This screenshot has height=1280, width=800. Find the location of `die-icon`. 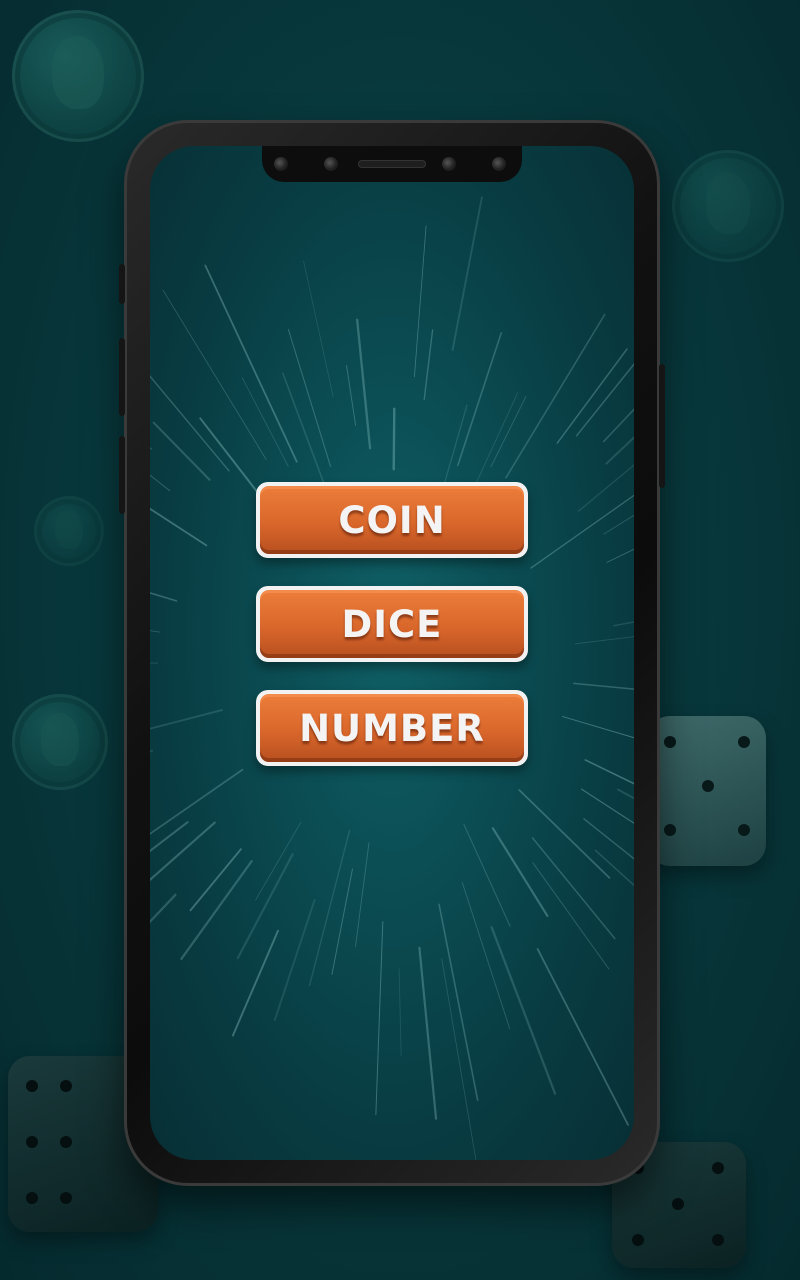

die-icon is located at coordinates (707, 791).